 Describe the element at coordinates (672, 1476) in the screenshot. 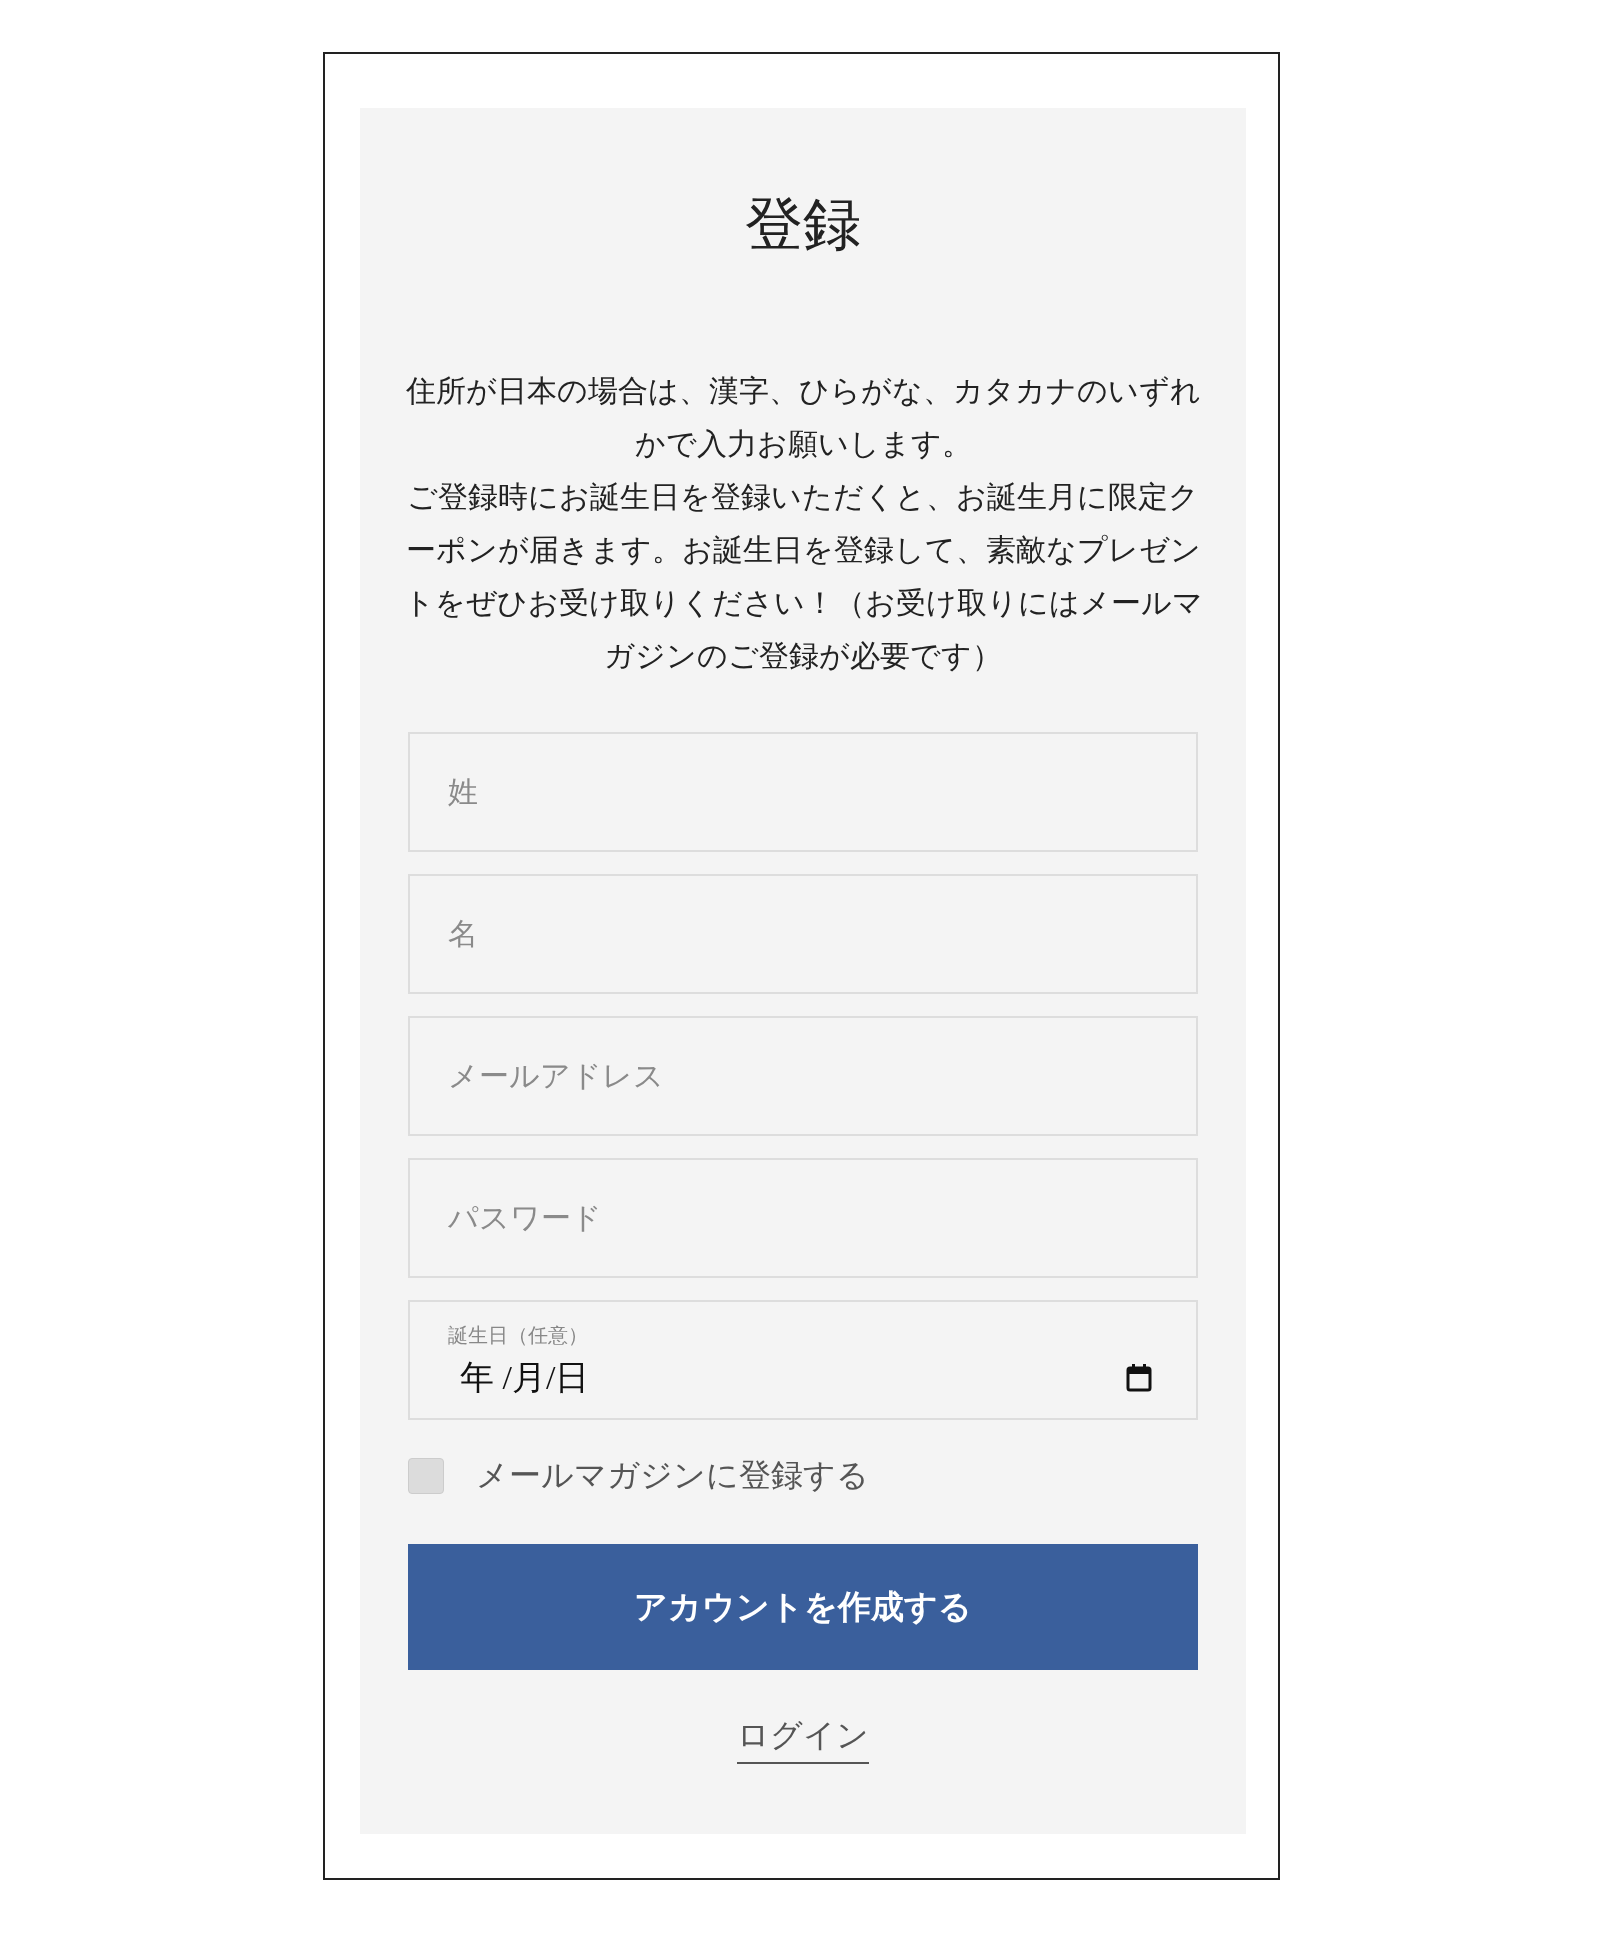

I see `checkbox-label: メールマガジンに登録する` at that location.